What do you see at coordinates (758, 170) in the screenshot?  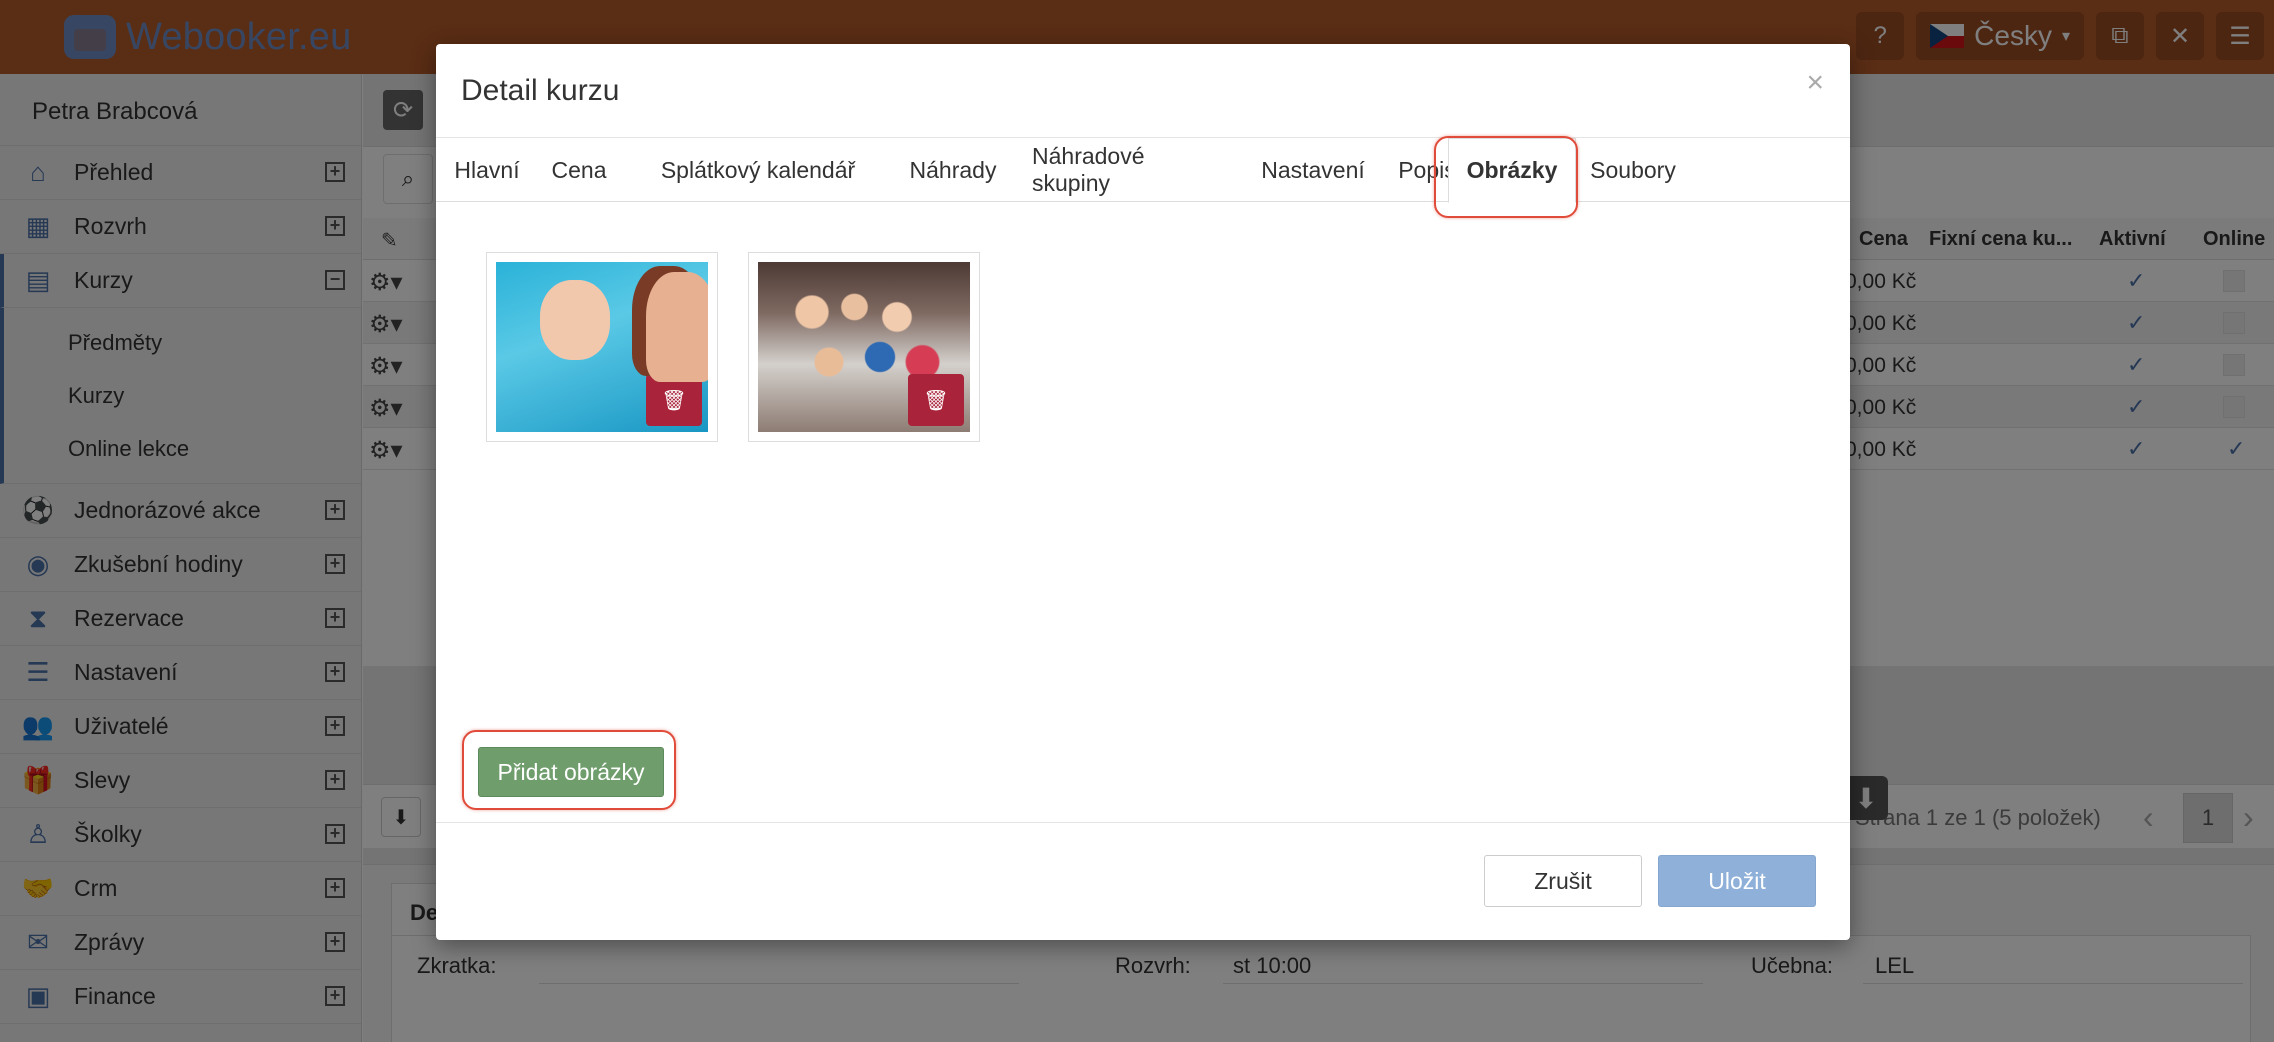 I see `tab-splatkovy-kalendar: Splátkový kalendář` at bounding box center [758, 170].